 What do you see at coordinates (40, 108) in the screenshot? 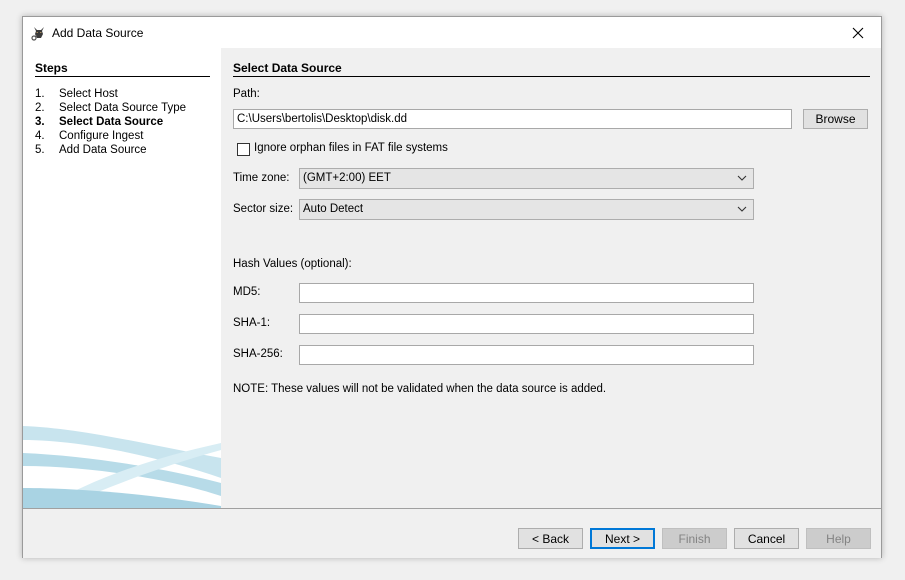
I see `step-number: 2.` at bounding box center [40, 108].